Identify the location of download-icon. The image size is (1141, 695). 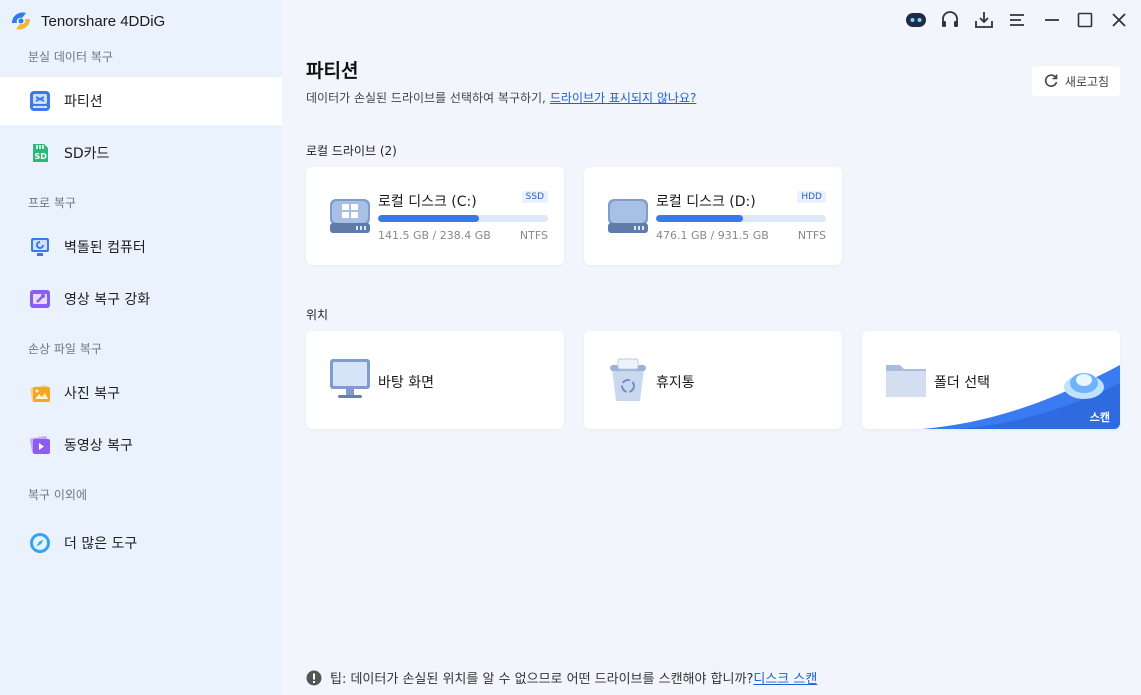
(984, 20).